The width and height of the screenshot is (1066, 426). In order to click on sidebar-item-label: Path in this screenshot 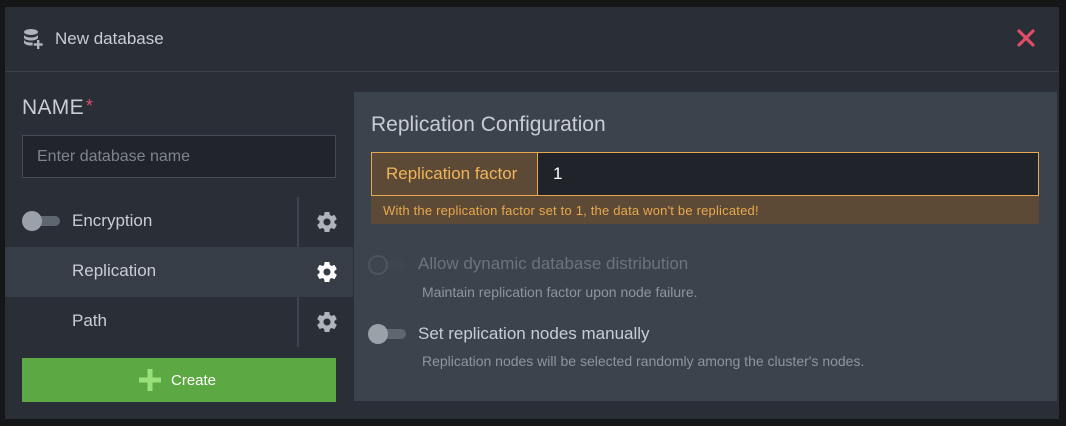, I will do `click(89, 320)`.